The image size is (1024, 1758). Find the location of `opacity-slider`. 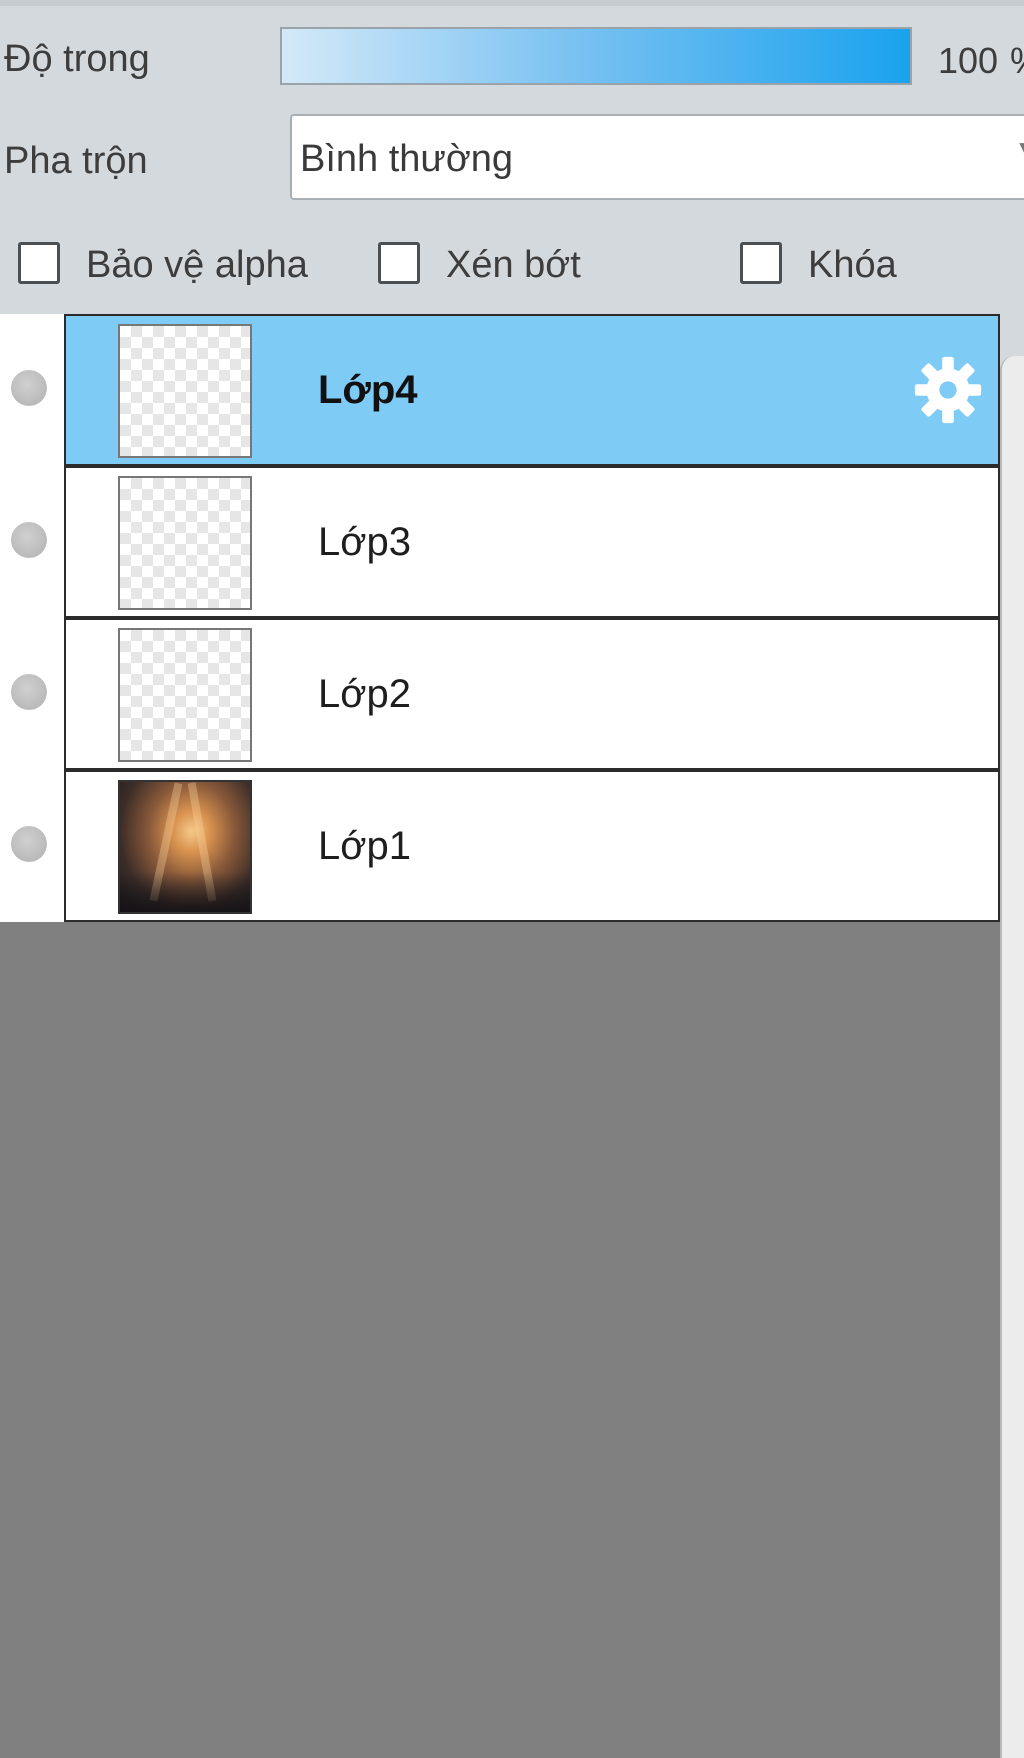

opacity-slider is located at coordinates (596, 56).